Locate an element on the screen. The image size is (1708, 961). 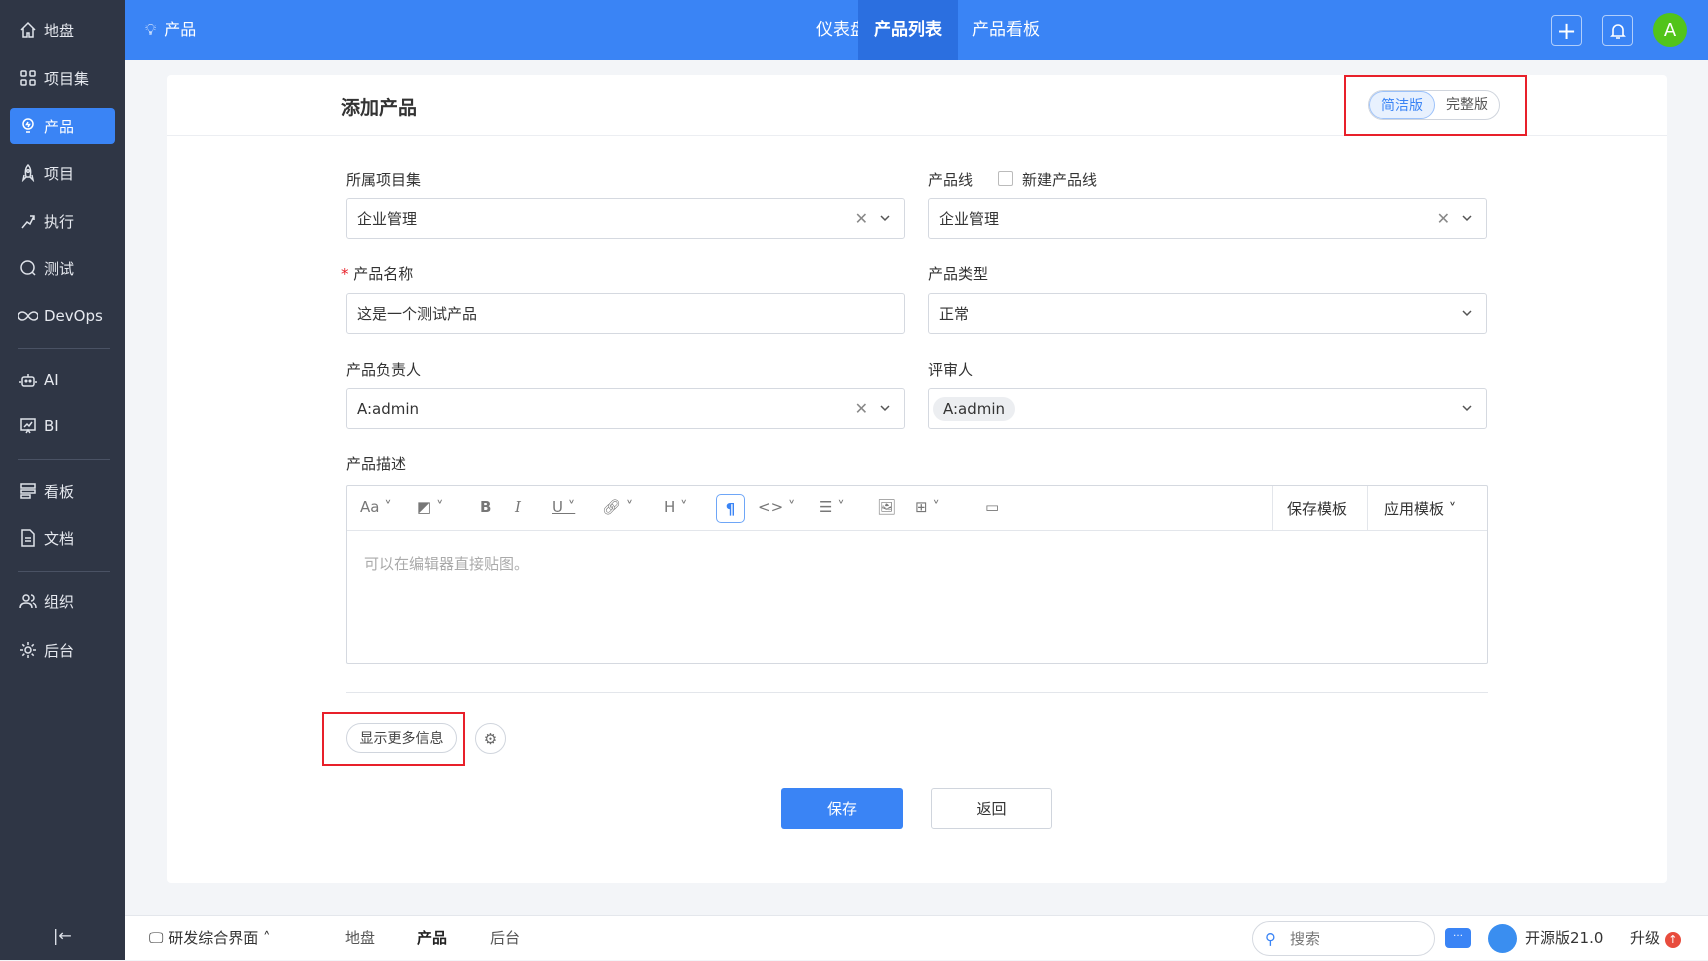
product-type-select: 正常 is located at coordinates (1207, 313).